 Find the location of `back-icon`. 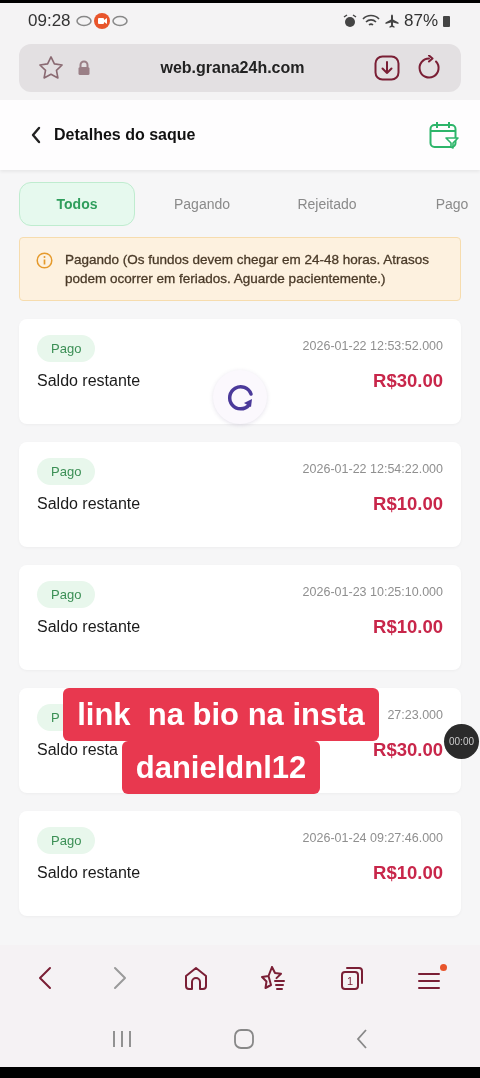

back-icon is located at coordinates (36, 135).